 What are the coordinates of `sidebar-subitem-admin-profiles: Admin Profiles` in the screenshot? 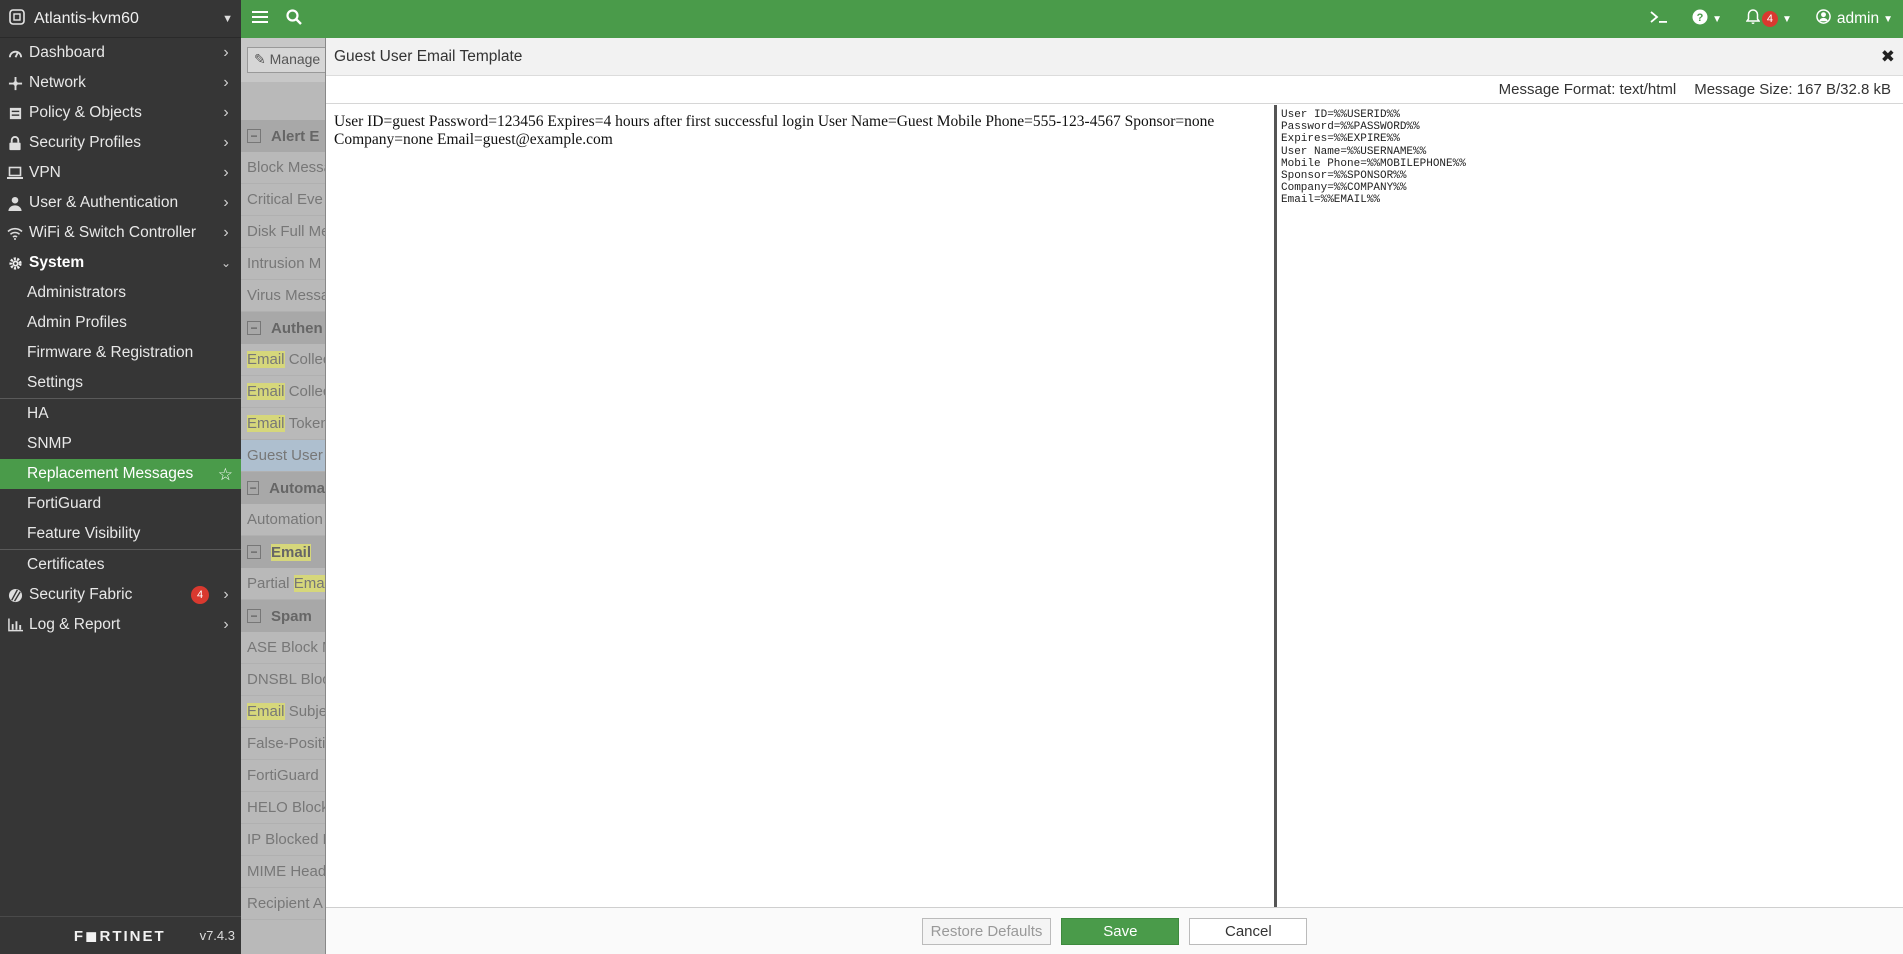 It's located at (120, 323).